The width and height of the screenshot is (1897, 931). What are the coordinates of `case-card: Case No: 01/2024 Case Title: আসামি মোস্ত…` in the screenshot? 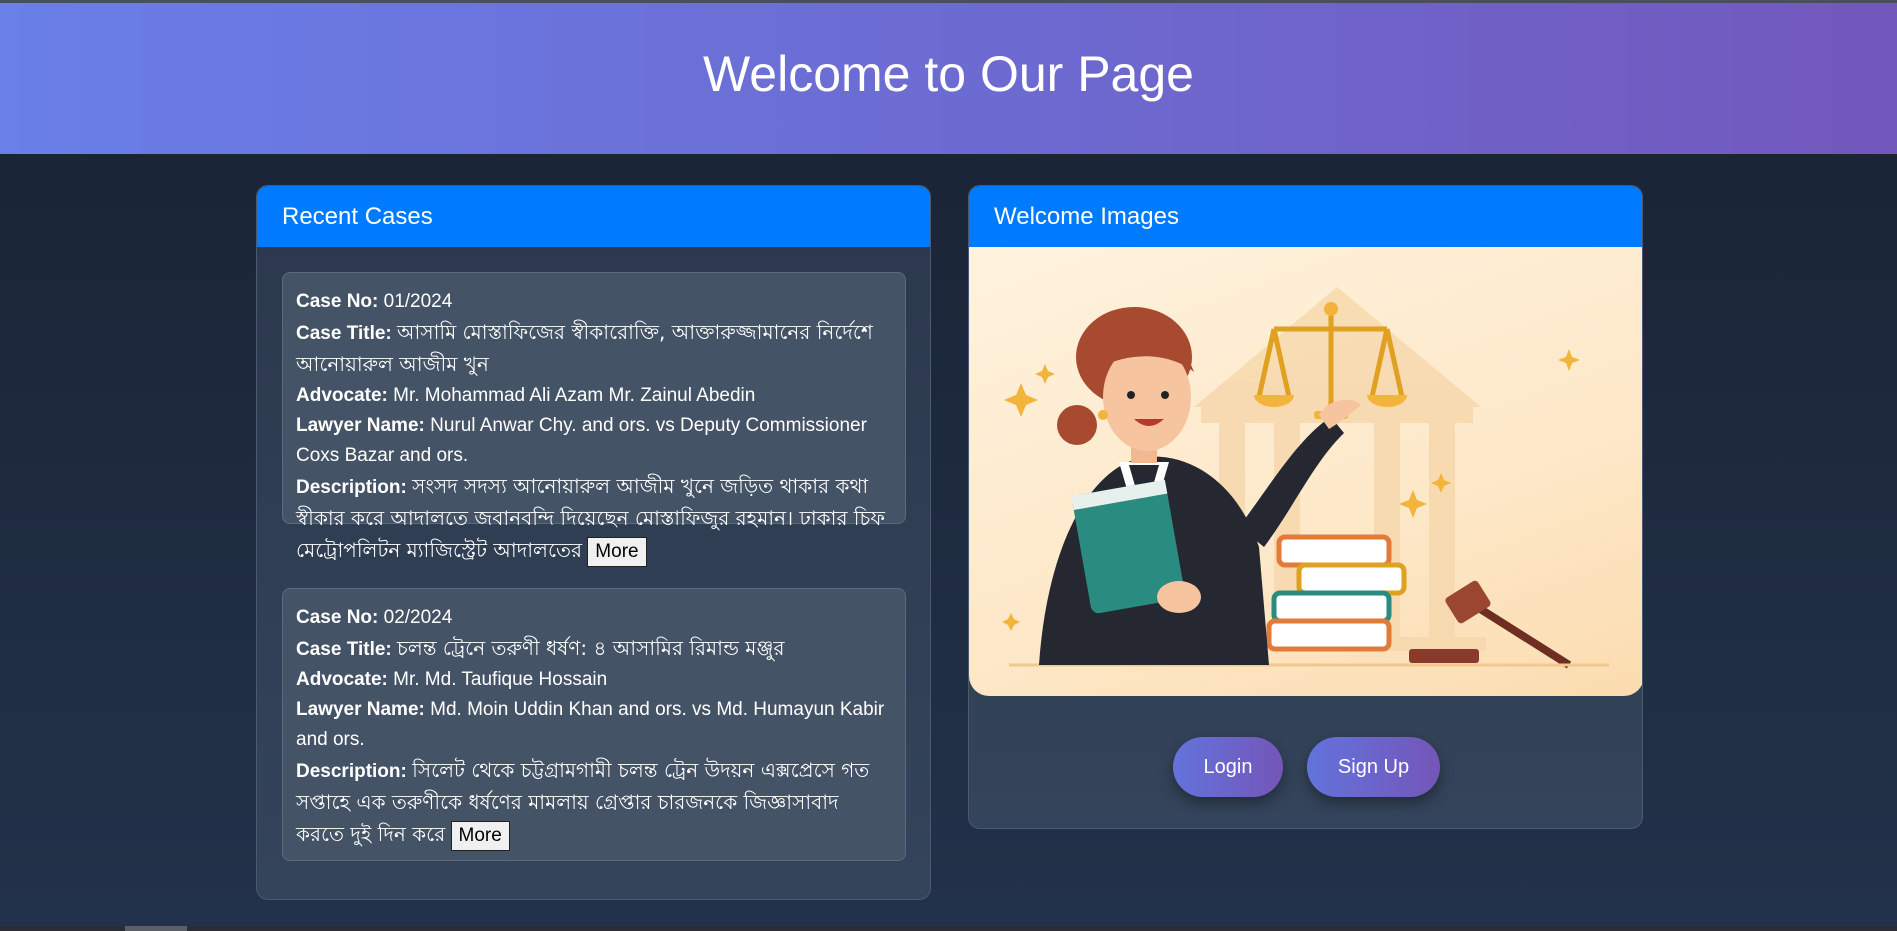 It's located at (594, 419).